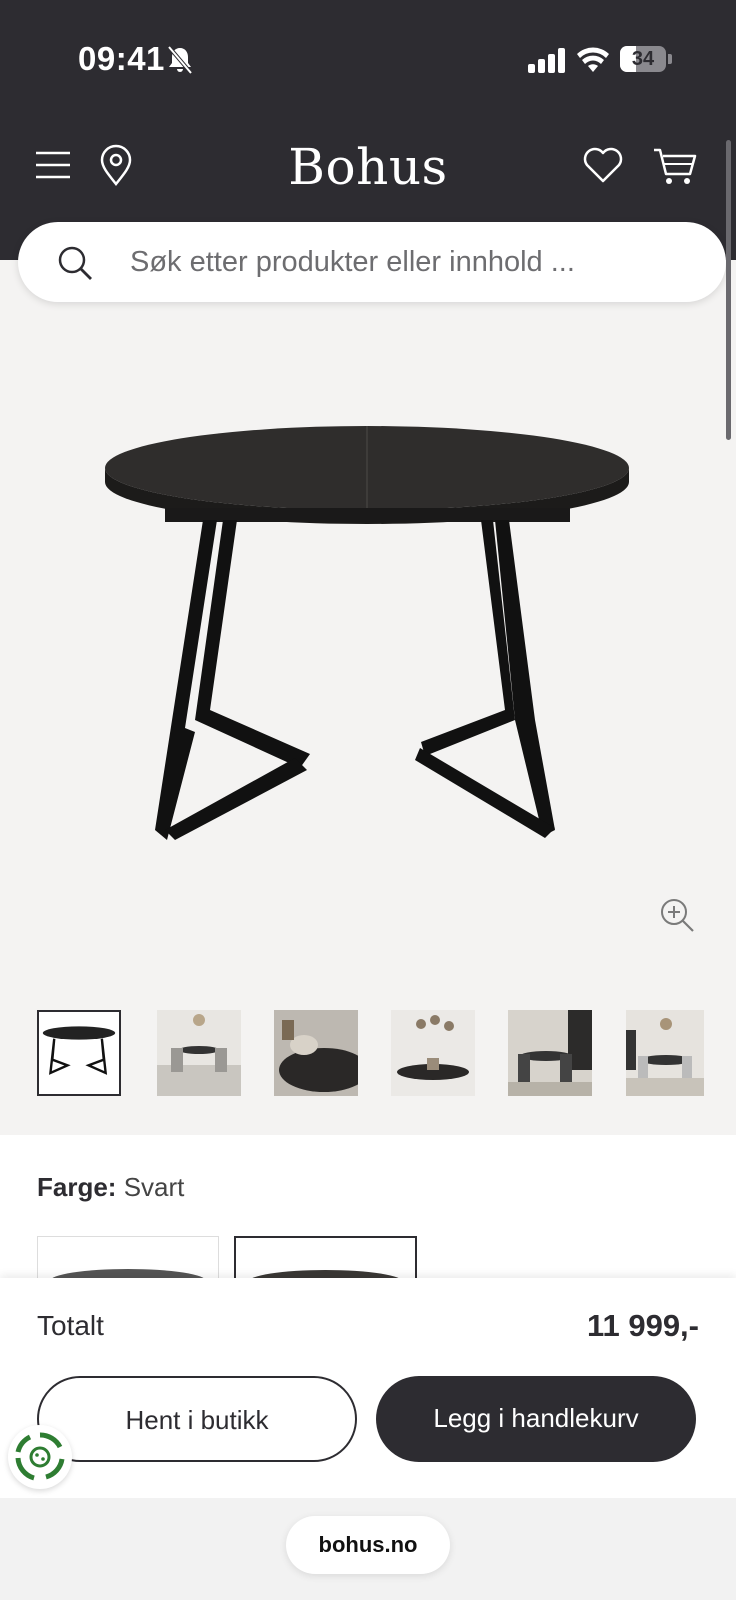 This screenshot has height=1600, width=736. What do you see at coordinates (368, 1545) in the screenshot?
I see `url-pill: bohus.no` at bounding box center [368, 1545].